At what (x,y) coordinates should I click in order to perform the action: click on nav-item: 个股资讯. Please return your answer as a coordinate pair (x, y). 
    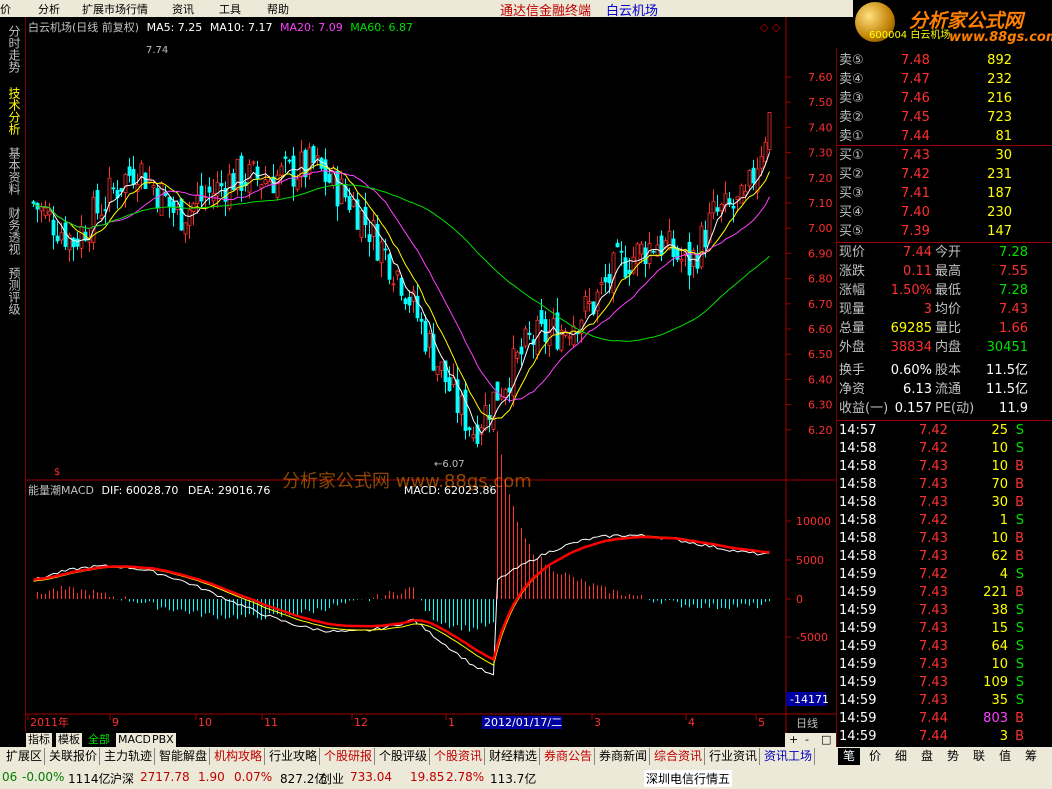
    Looking at the image, I should click on (459, 756).